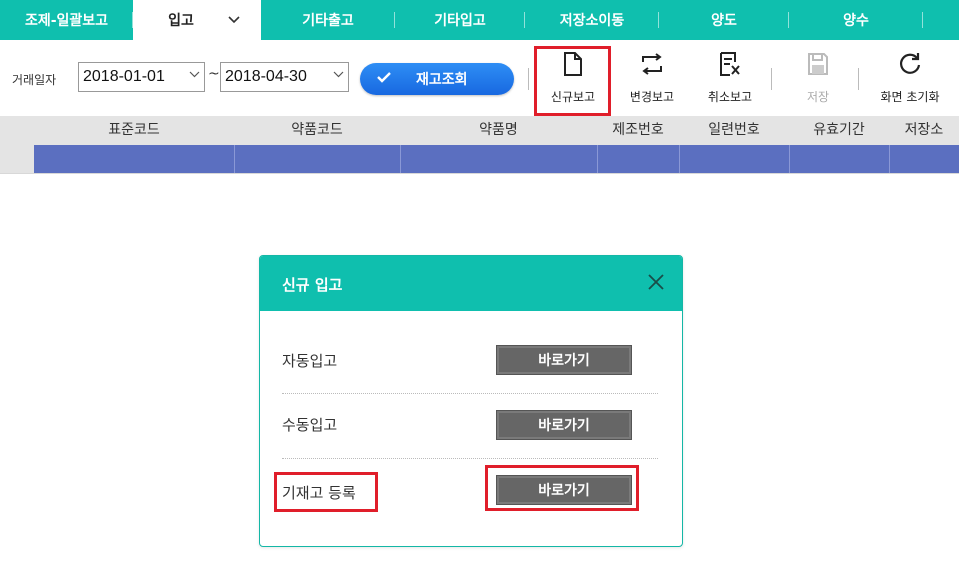 Image resolution: width=959 pixels, height=584 pixels. Describe the element at coordinates (652, 81) in the screenshot. I see `change-report-button: 변경보고` at that location.